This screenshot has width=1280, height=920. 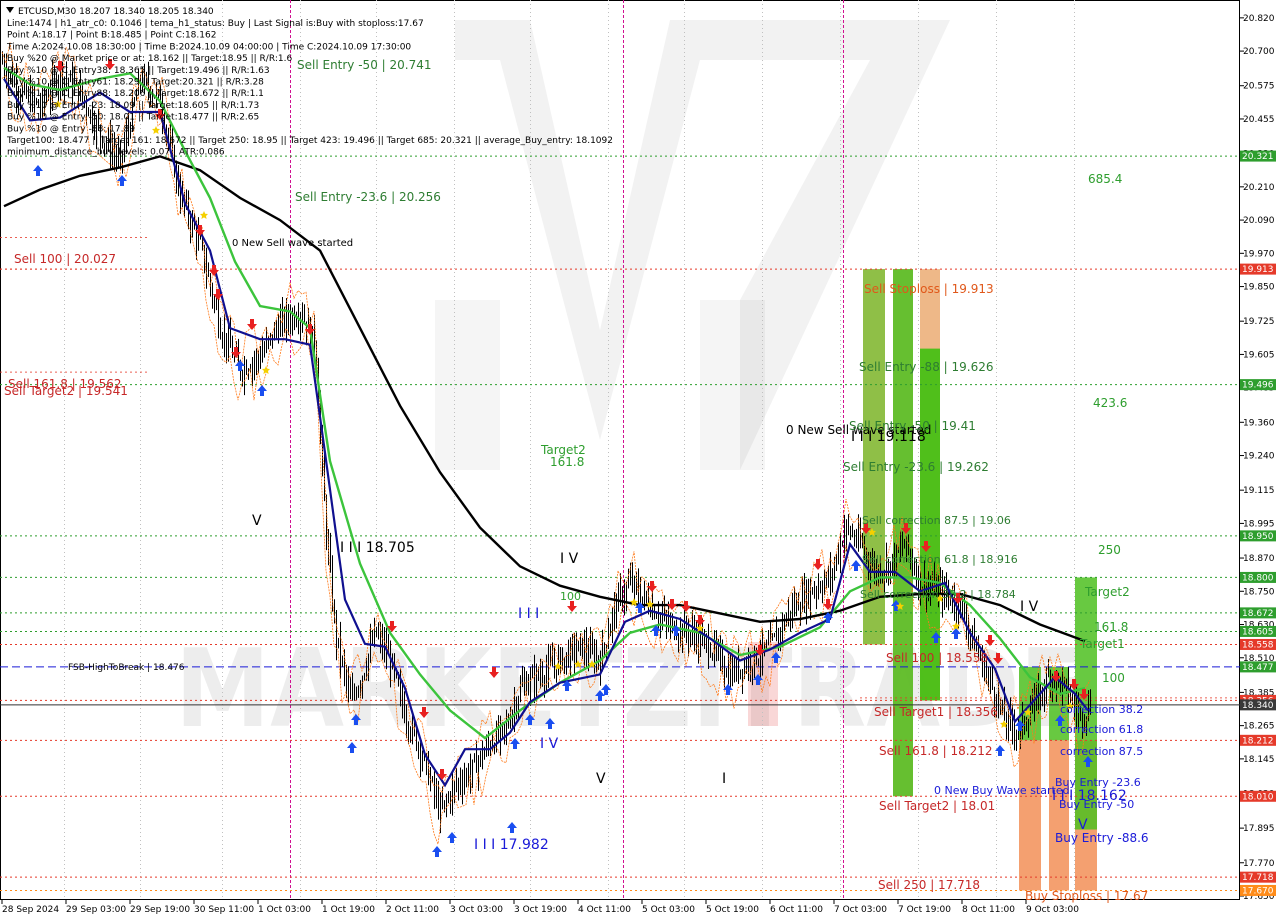 What do you see at coordinates (1259, 288) in the screenshot?
I see `y-tick-label: 19.850` at bounding box center [1259, 288].